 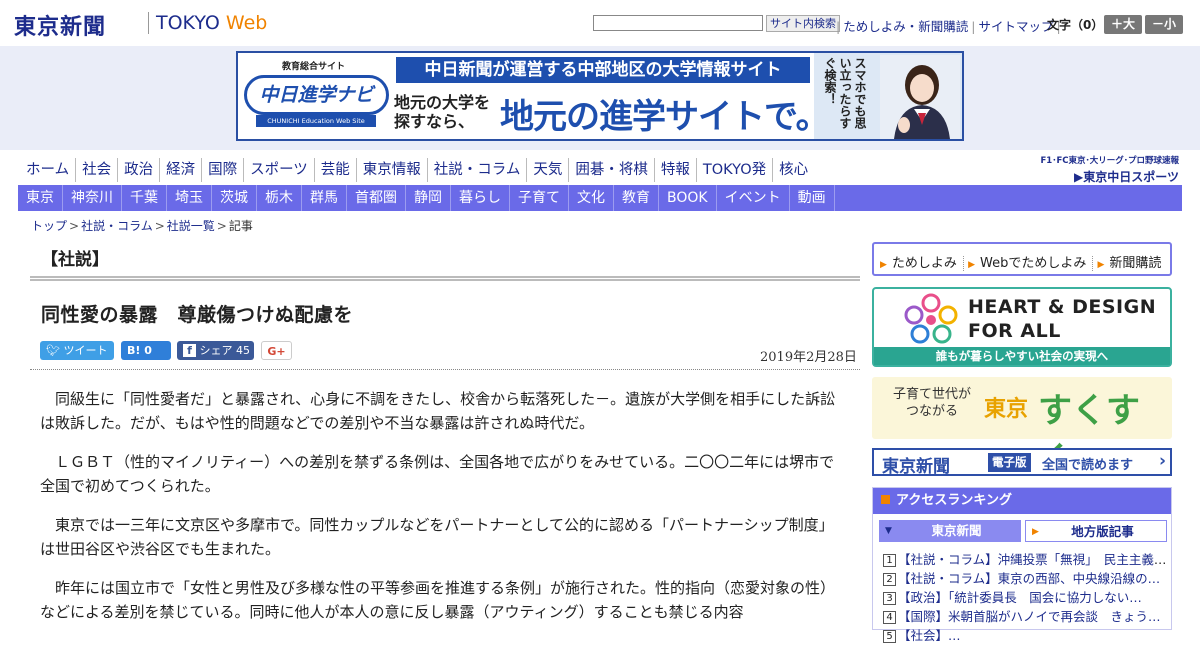 What do you see at coordinates (793, 170) in the screenshot?
I see `nav-kakushin: 核心` at bounding box center [793, 170].